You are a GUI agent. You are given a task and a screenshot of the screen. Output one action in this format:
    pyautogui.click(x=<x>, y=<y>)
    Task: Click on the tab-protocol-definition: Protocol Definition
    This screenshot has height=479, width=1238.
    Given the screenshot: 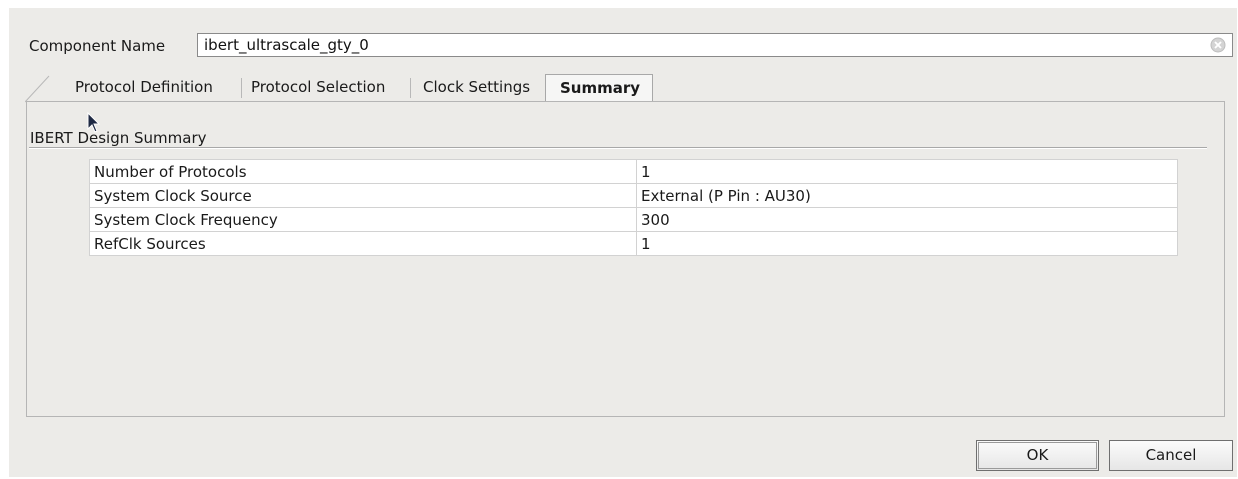 What is the action you would take?
    pyautogui.click(x=144, y=87)
    